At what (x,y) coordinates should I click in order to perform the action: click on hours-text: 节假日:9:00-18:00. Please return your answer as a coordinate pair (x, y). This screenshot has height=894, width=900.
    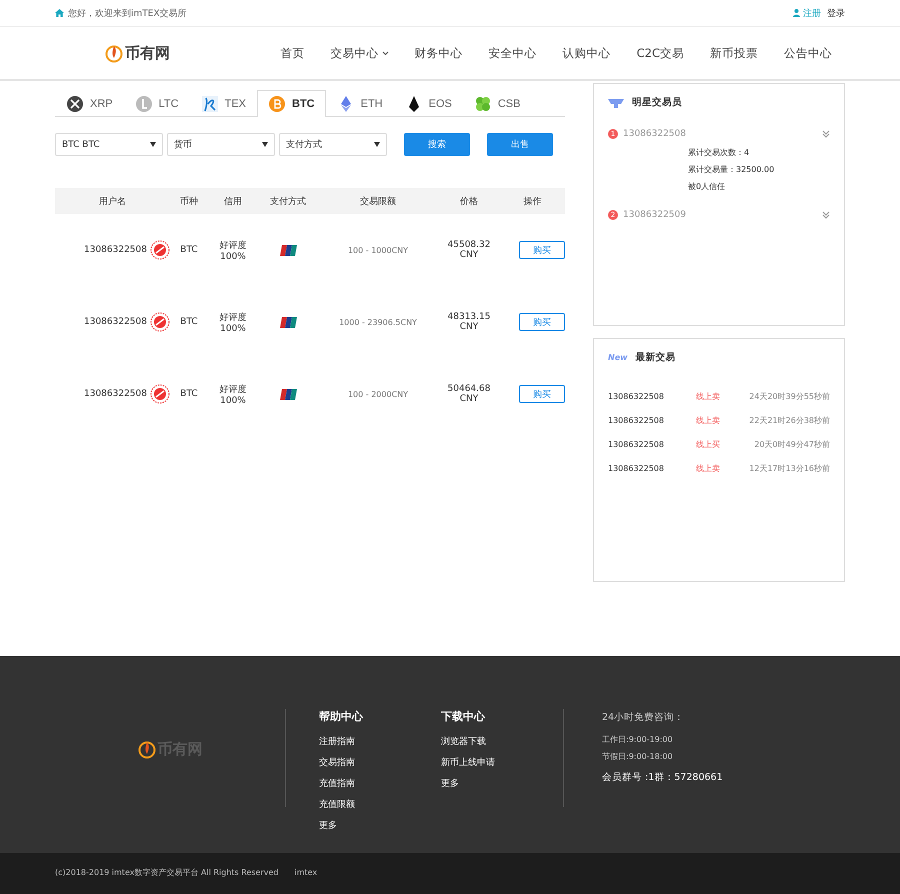
    Looking at the image, I should click on (638, 756).